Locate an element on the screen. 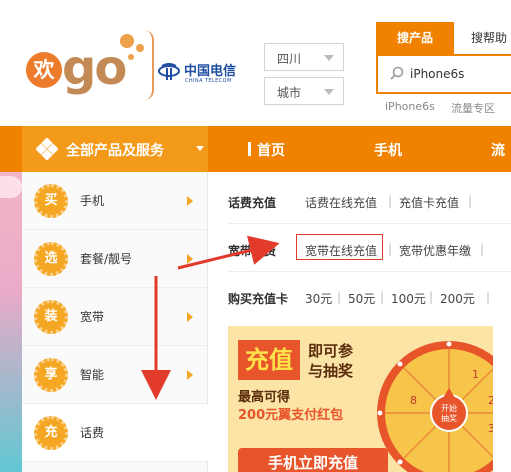 The image size is (511, 472). recharge-now-button: 手机立即充值 is located at coordinates (313, 460).